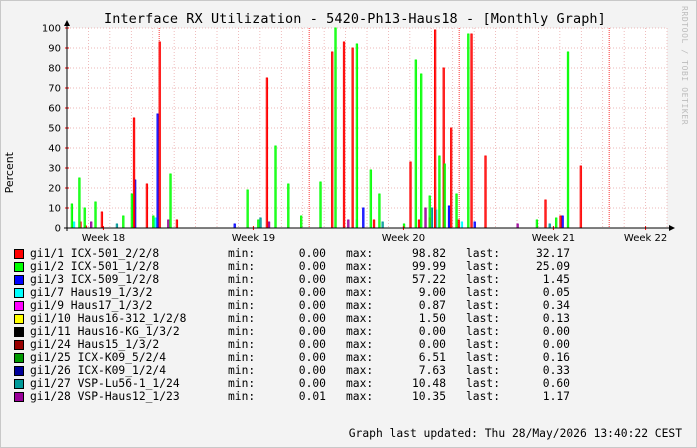 The width and height of the screenshot is (697, 448). Describe the element at coordinates (54, 49) in the screenshot. I see `y-tick-label: 90` at that location.